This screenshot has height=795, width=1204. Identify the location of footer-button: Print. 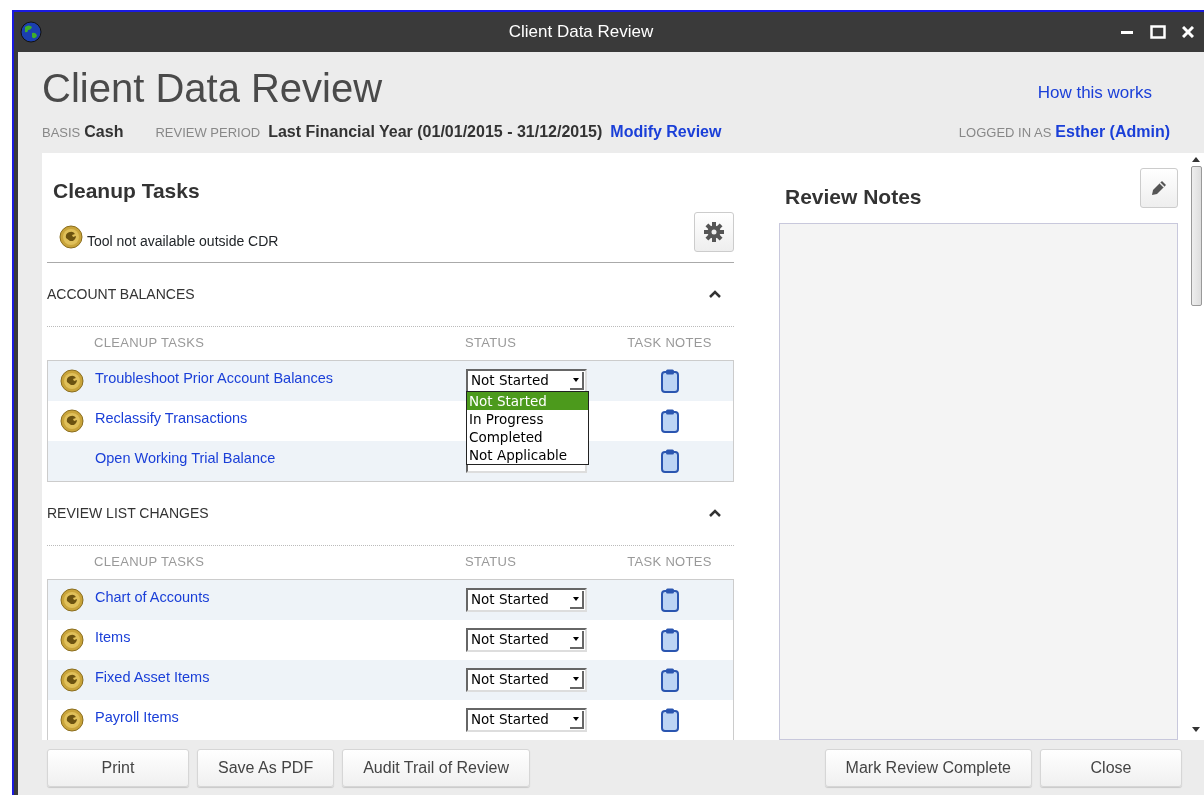
(118, 767).